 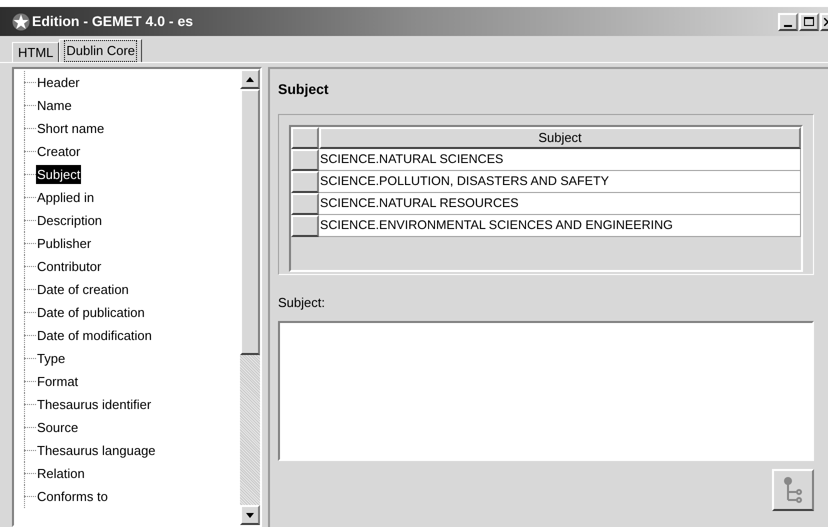 What do you see at coordinates (96, 450) in the screenshot?
I see `tree-item: Thesaurus language` at bounding box center [96, 450].